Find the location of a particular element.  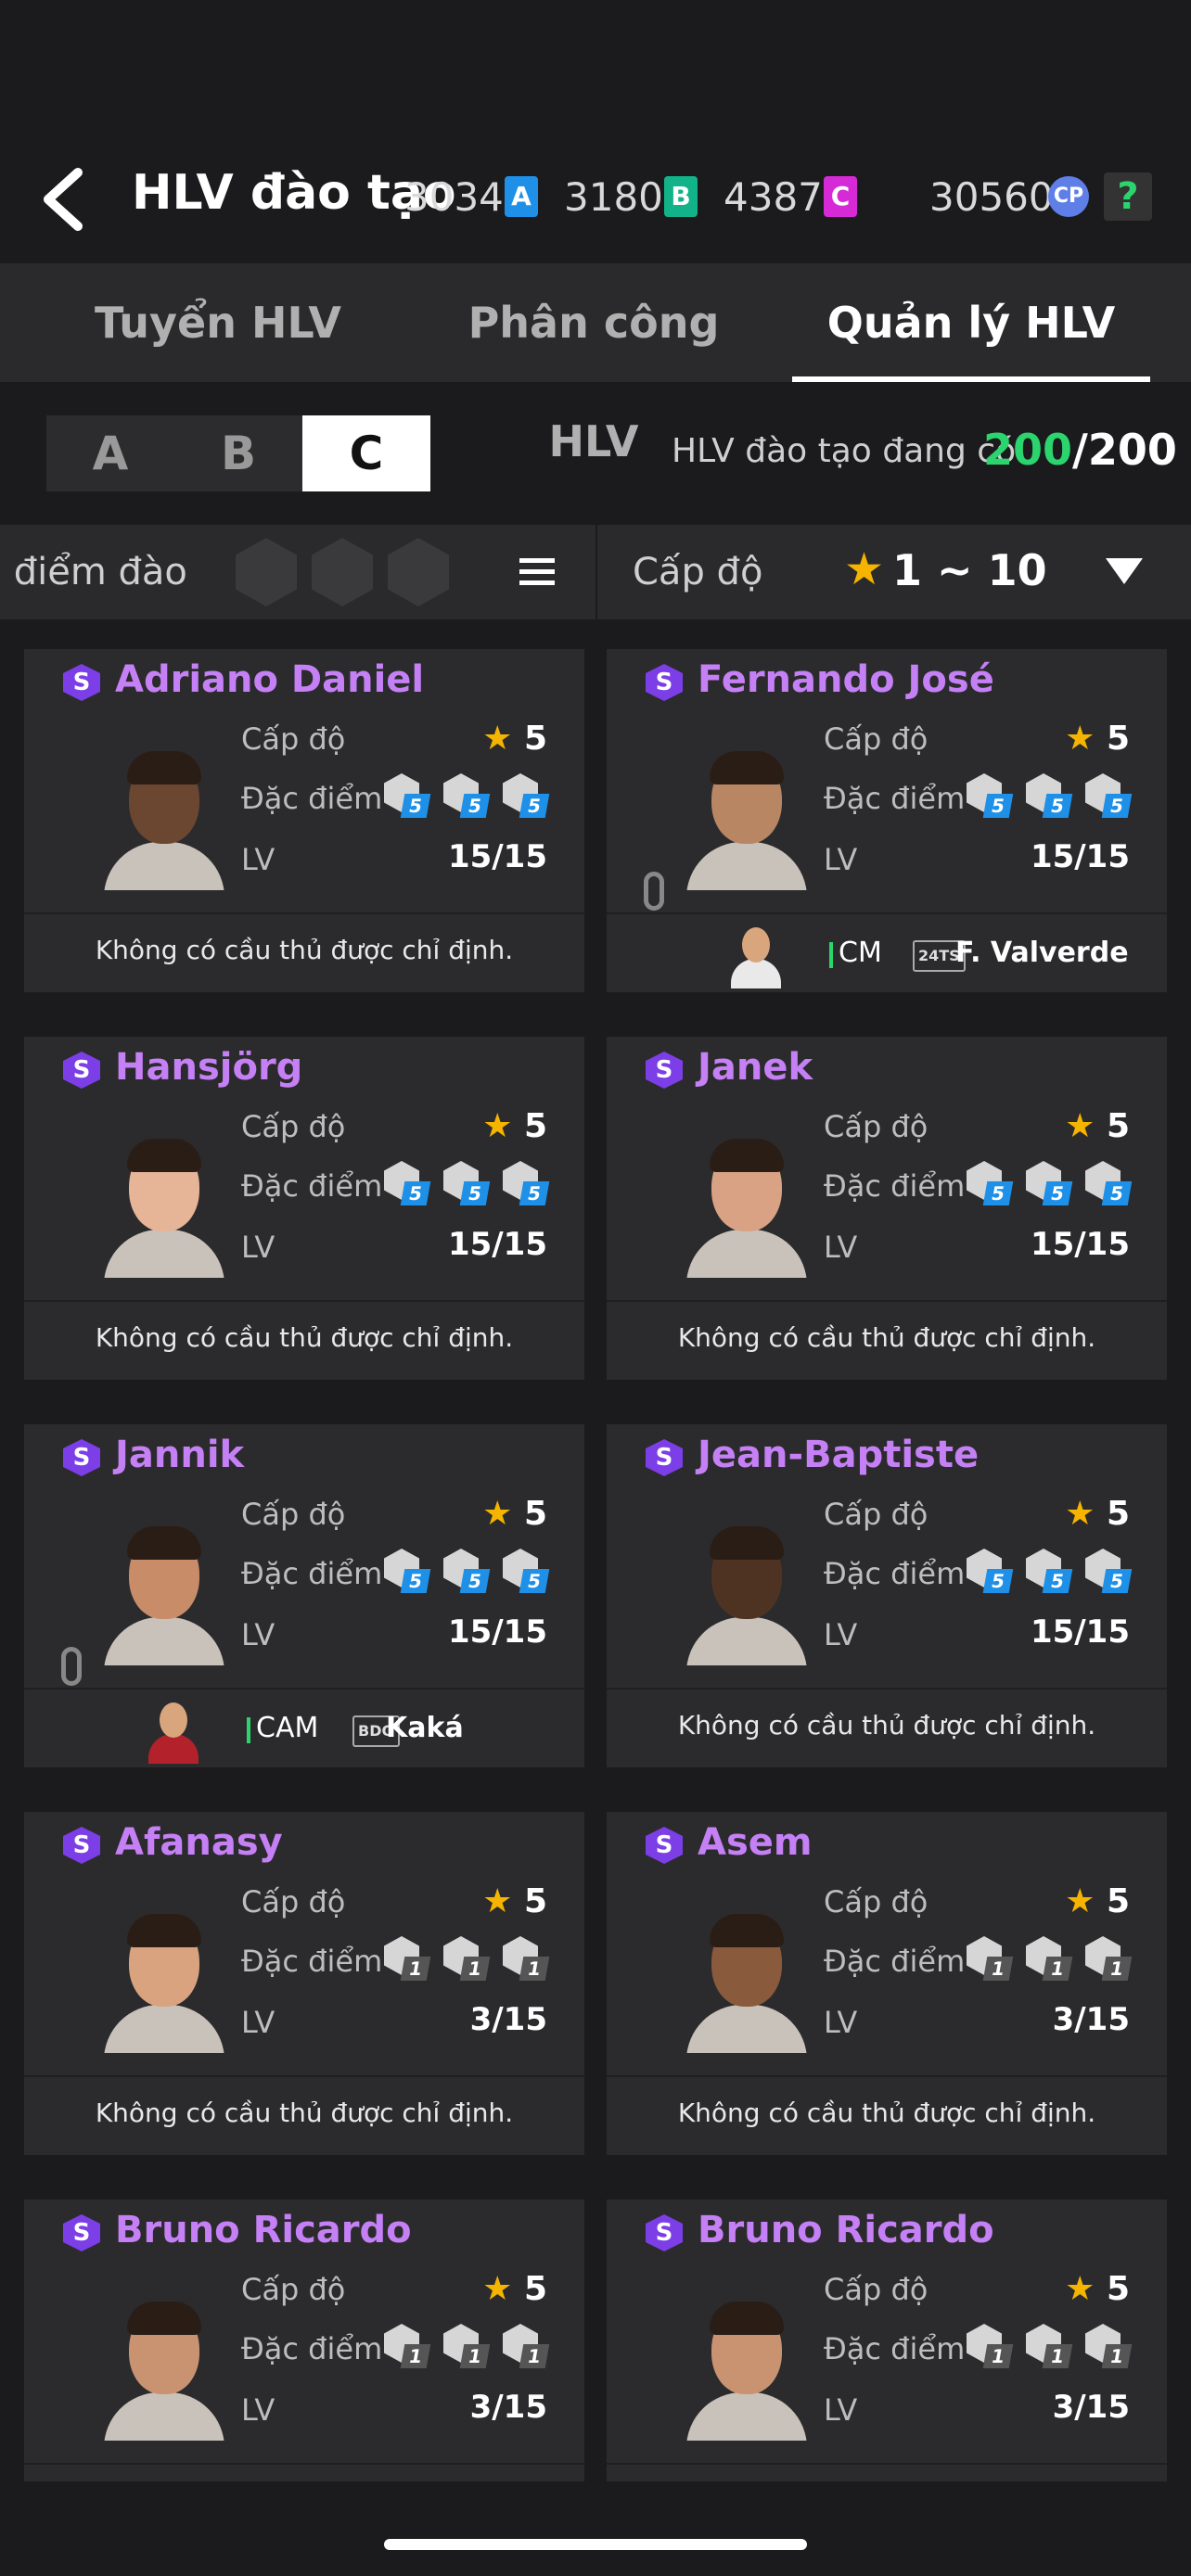

coach-lv-value: 3/15 is located at coordinates (508, 2407).